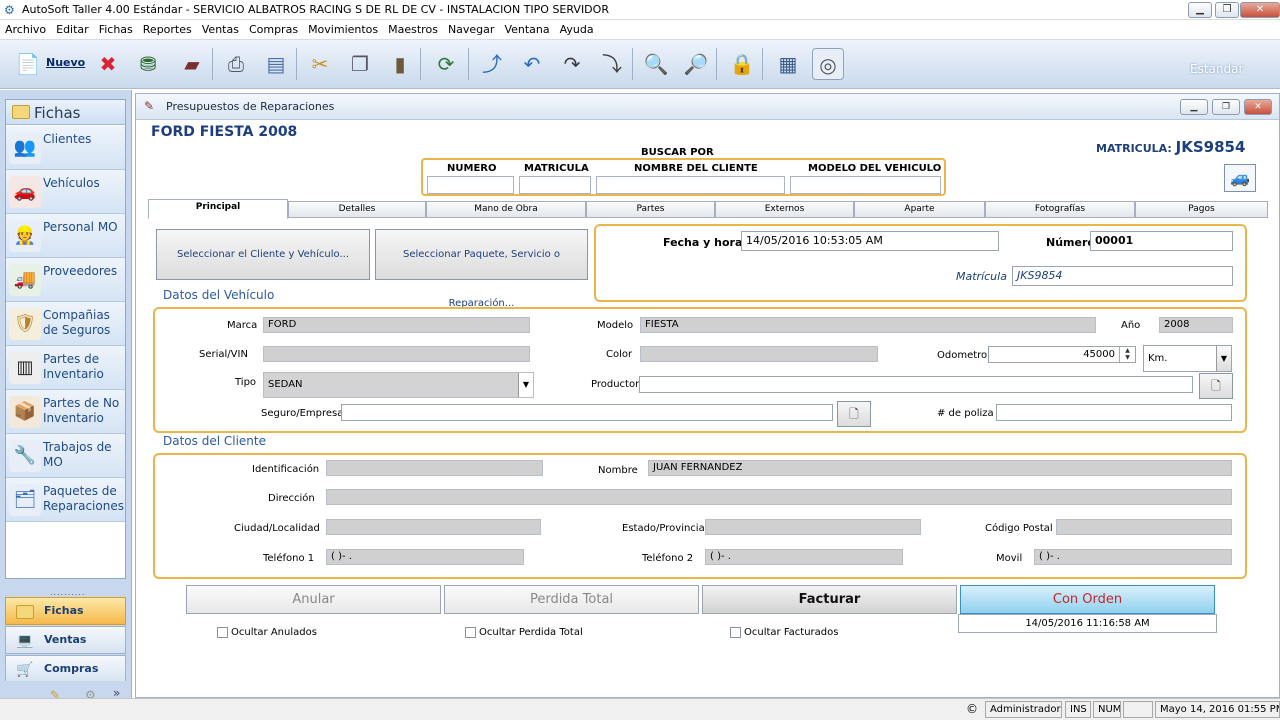  I want to click on group-button-fichas: Fichas, so click(65, 611).